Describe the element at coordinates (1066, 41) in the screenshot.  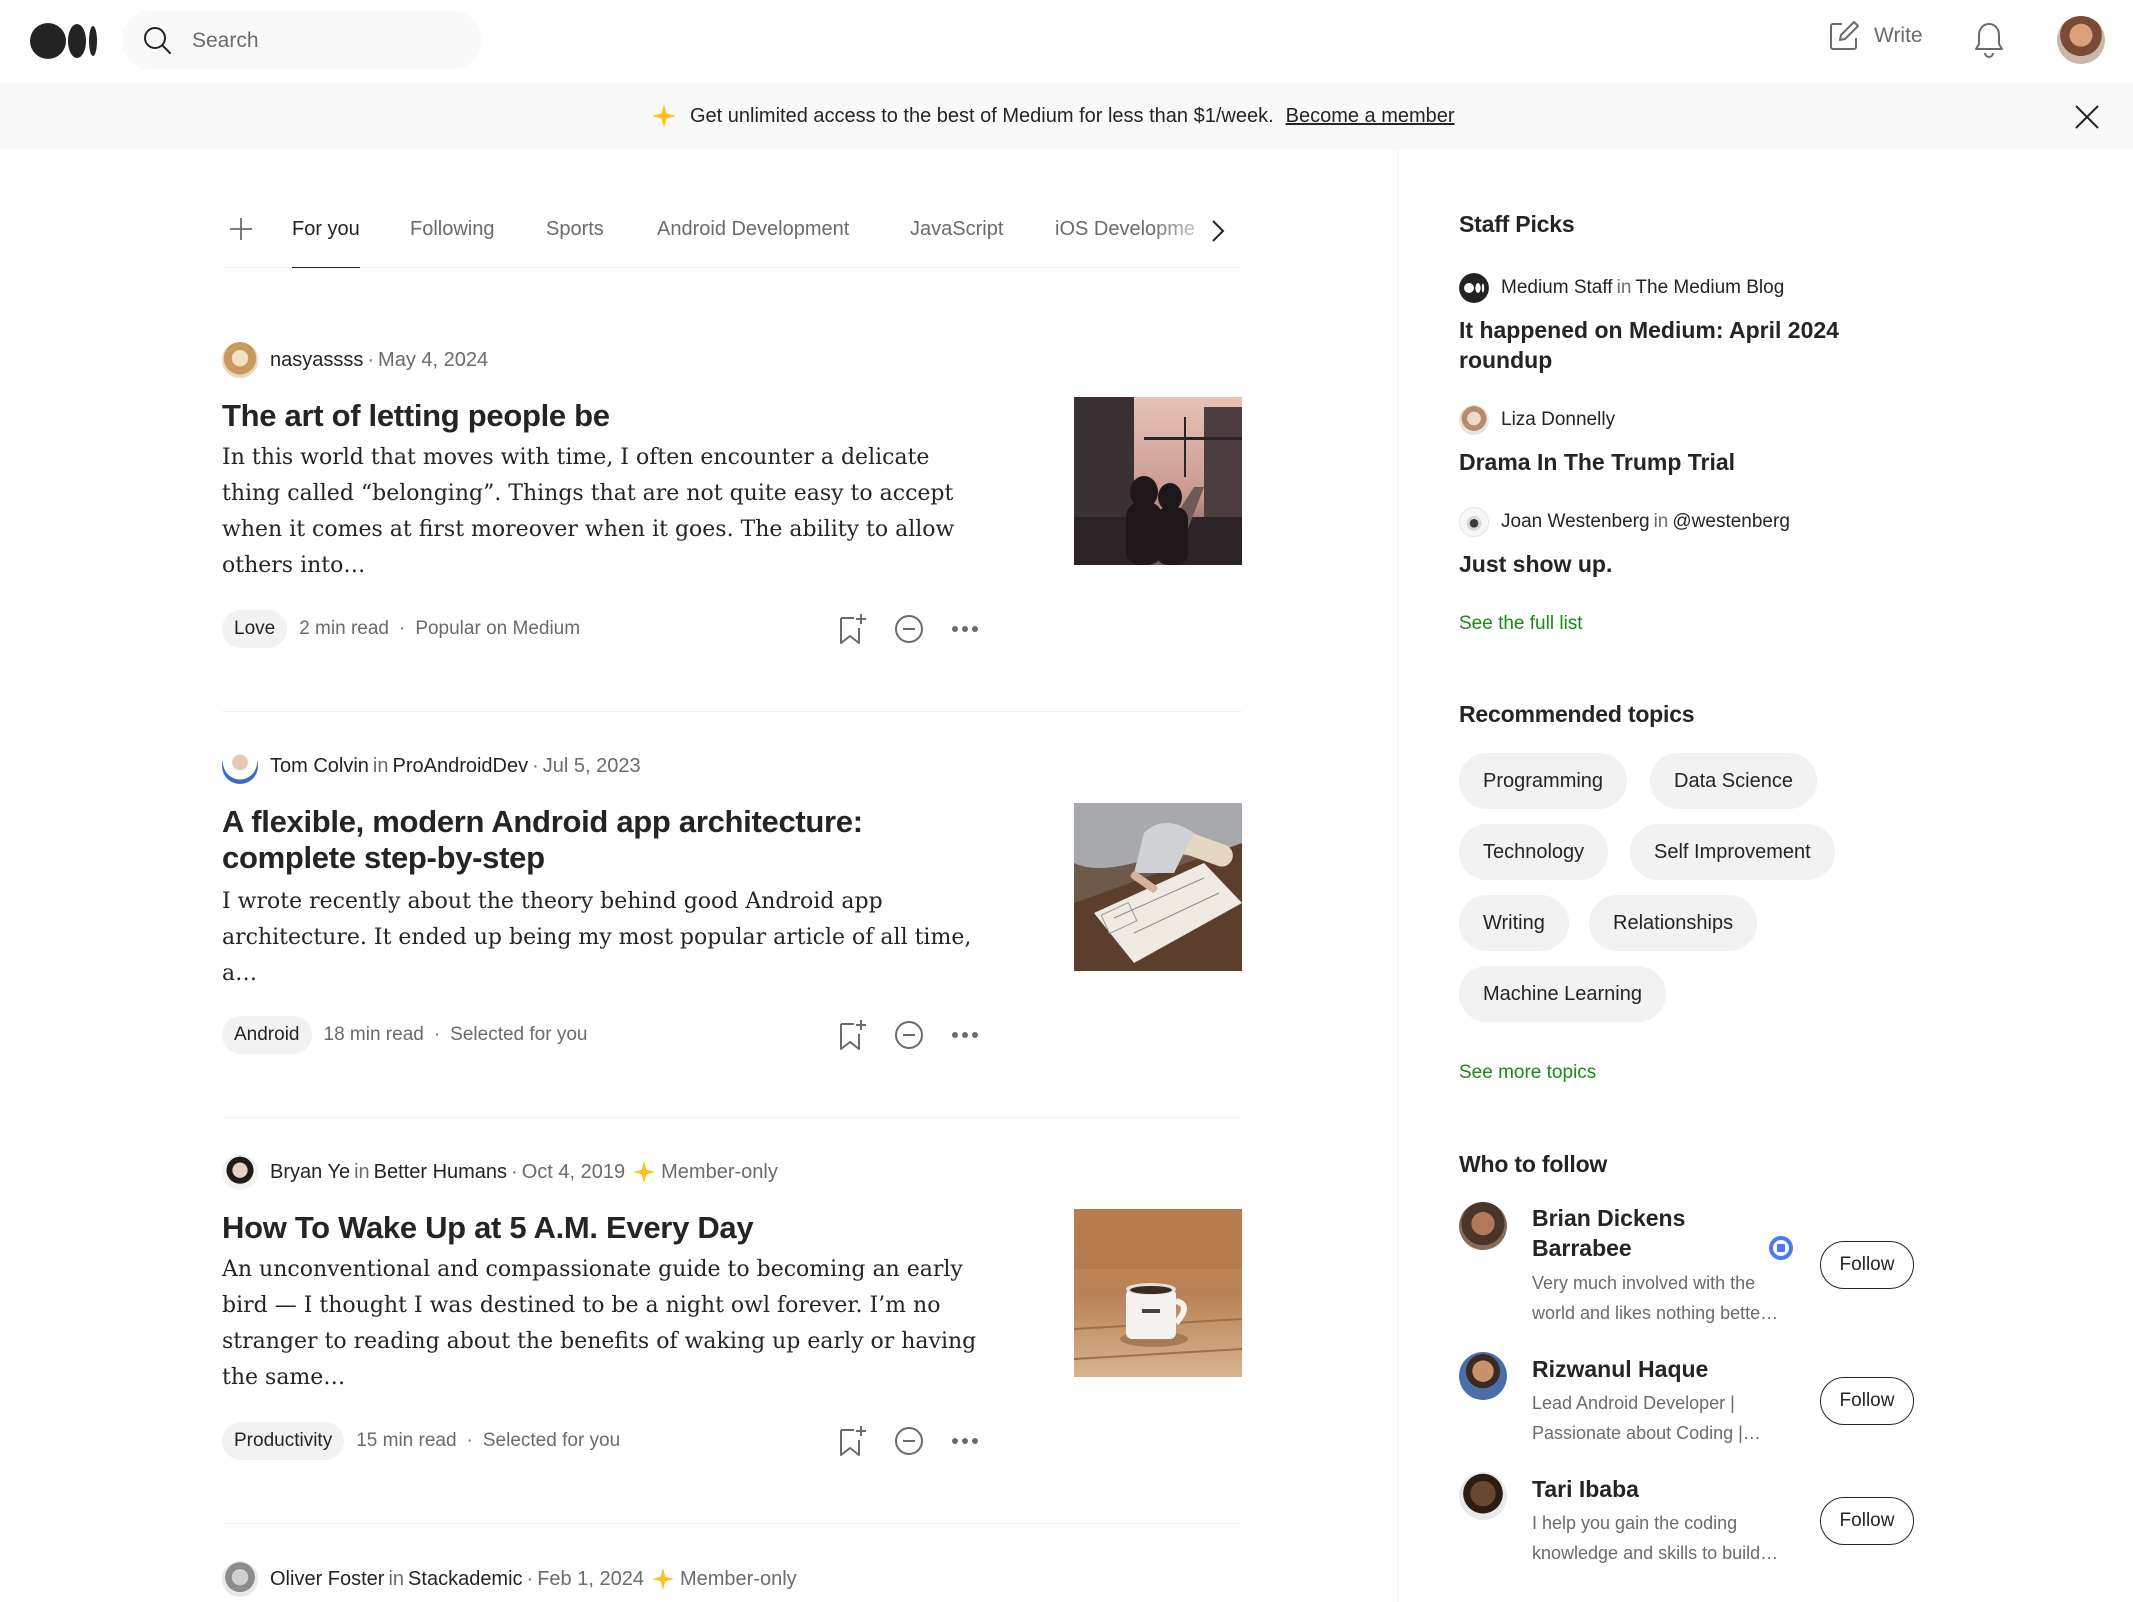
I see `top-header: Search Write` at that location.